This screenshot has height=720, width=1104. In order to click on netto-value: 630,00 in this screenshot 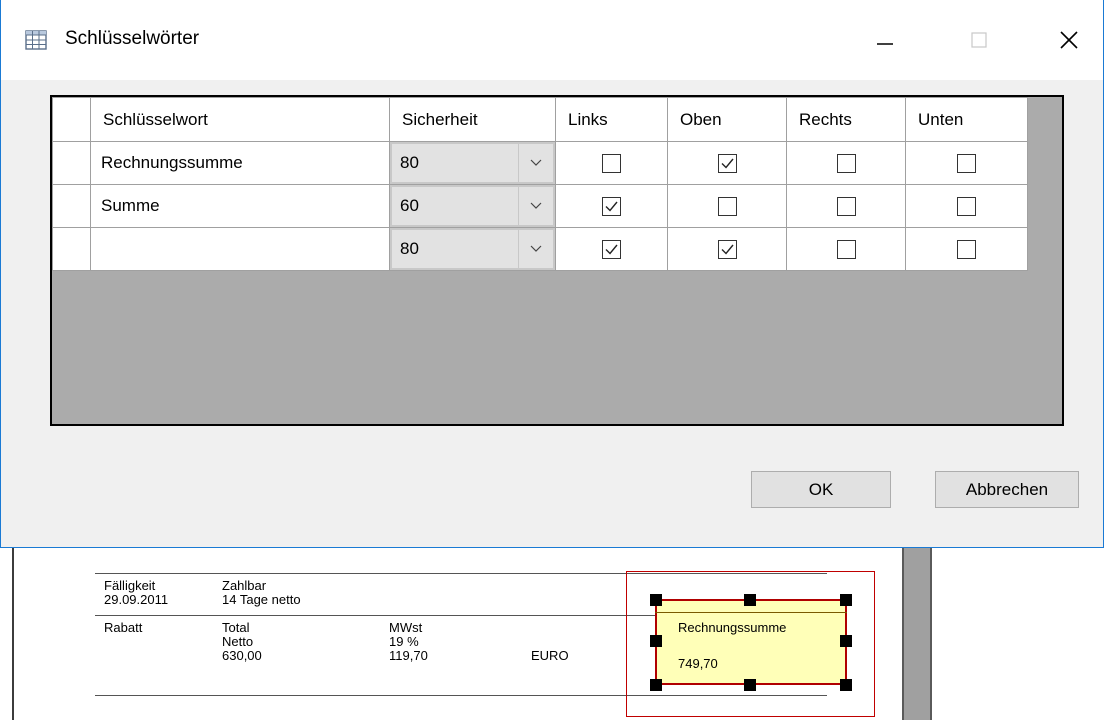, I will do `click(242, 655)`.